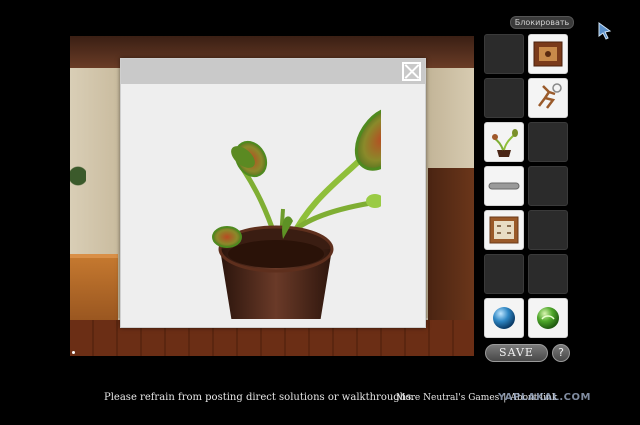 The width and height of the screenshot is (640, 425). I want to click on wooden-frame-icon, so click(548, 54).